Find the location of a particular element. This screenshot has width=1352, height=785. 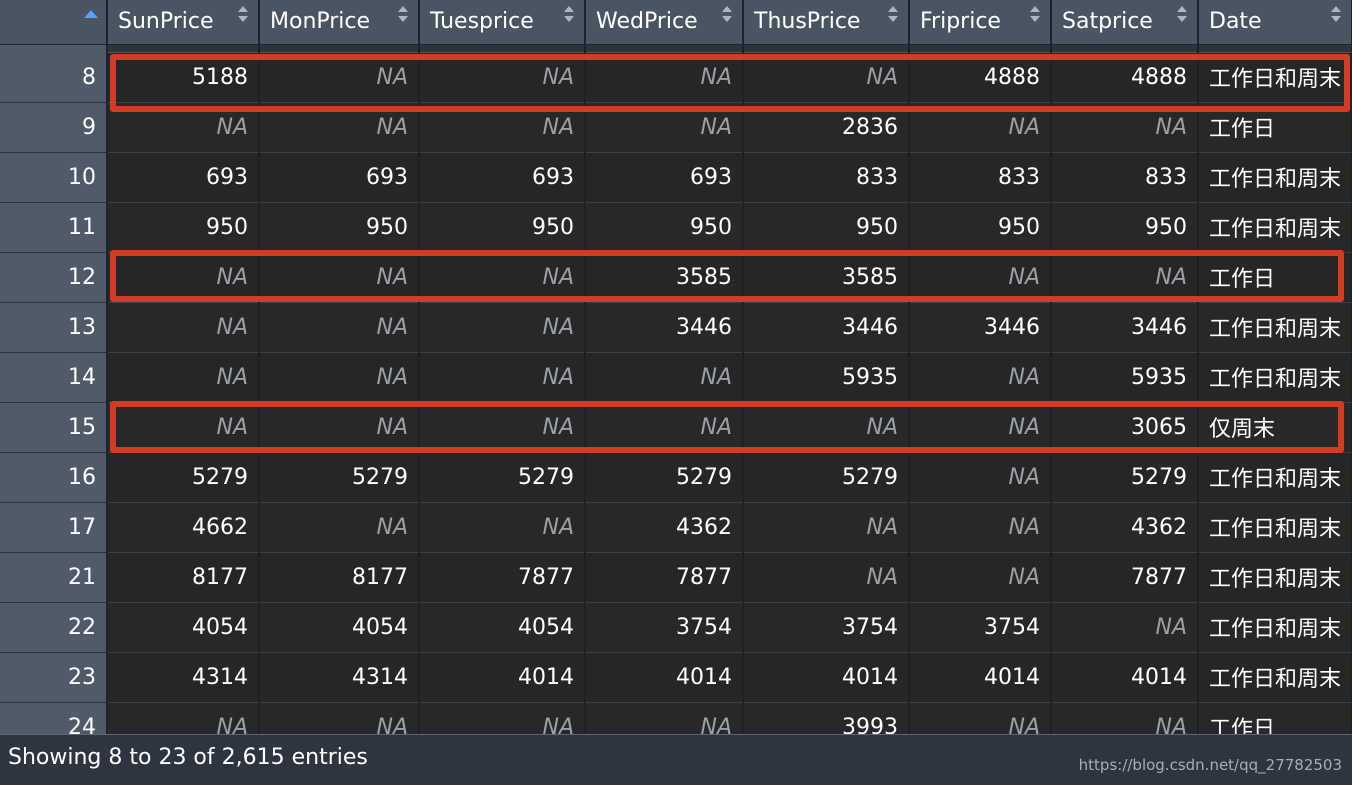

row-number: 11 is located at coordinates (54, 227).